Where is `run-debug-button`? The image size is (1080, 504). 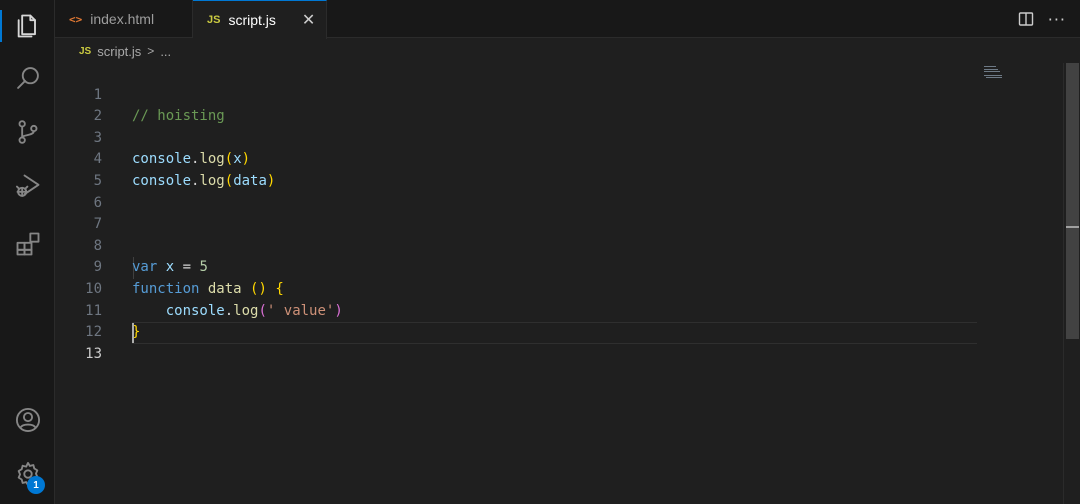
run-debug-button is located at coordinates (27, 186).